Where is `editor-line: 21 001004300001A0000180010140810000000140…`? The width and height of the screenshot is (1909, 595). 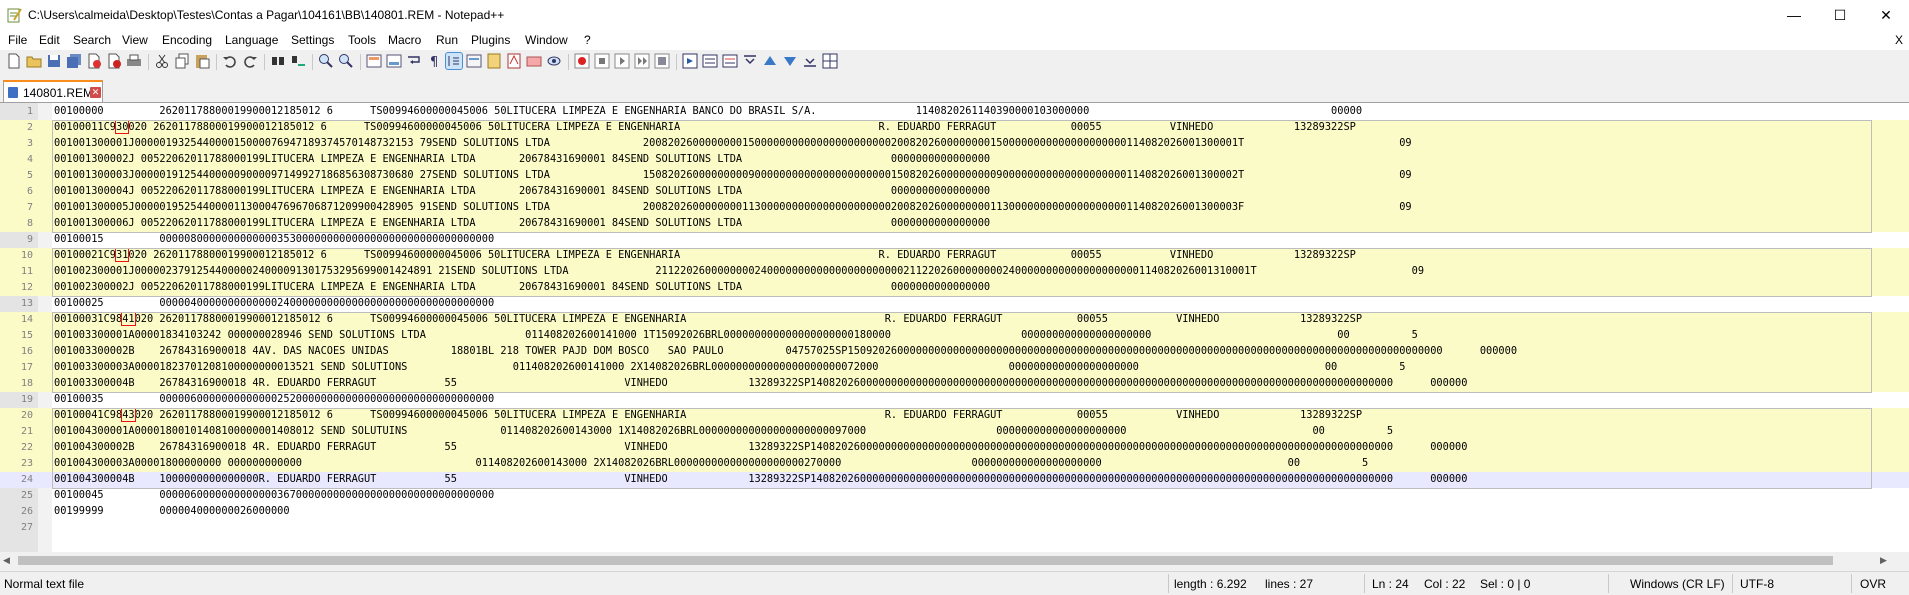 editor-line: 21 001004300001A0000180010140810000000140… is located at coordinates (954, 432).